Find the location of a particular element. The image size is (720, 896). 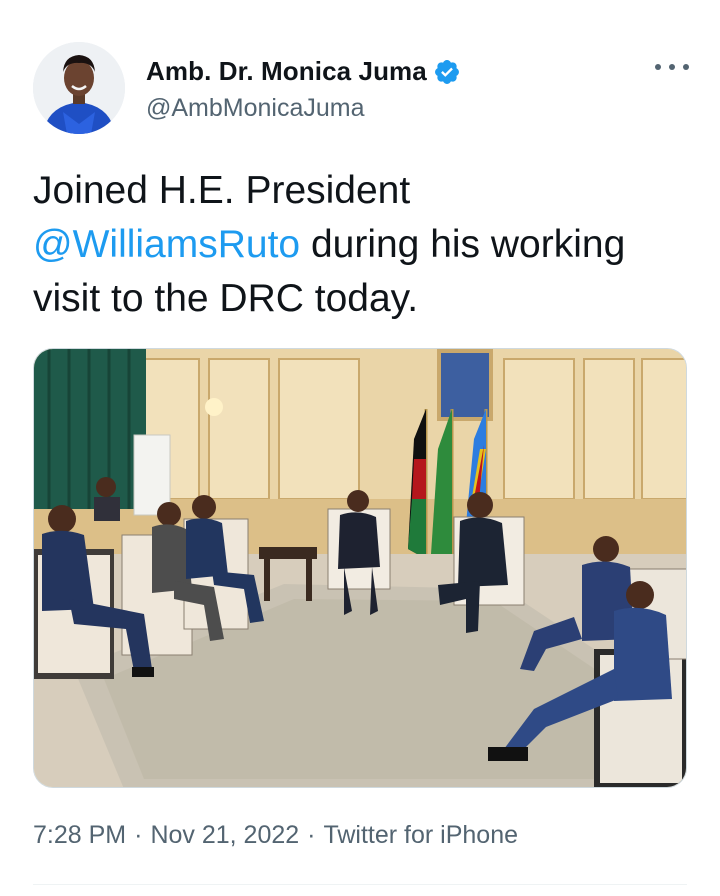

tweet-time: 7:28 PM is located at coordinates (79, 835).